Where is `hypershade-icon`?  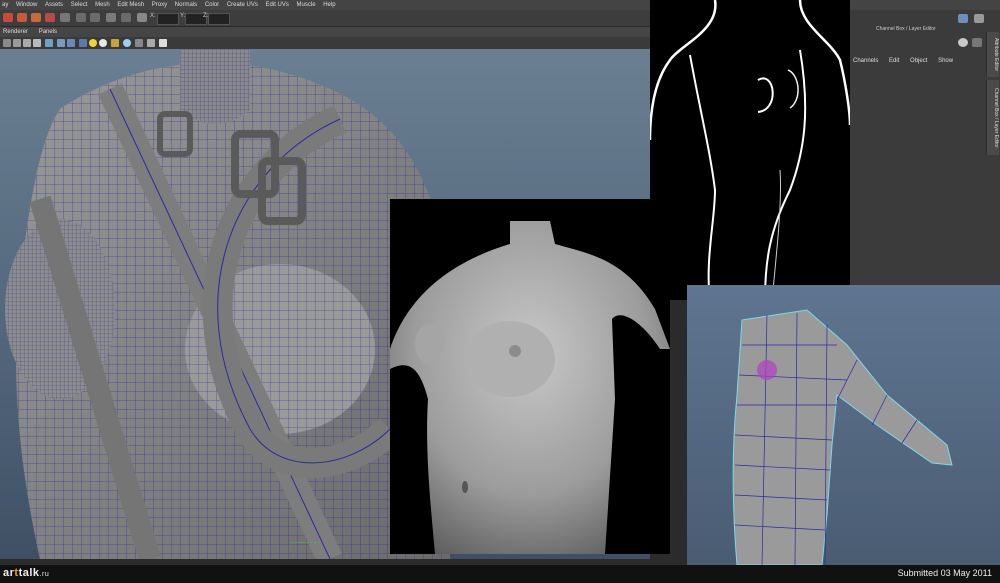 hypershade-icon is located at coordinates (126, 17).